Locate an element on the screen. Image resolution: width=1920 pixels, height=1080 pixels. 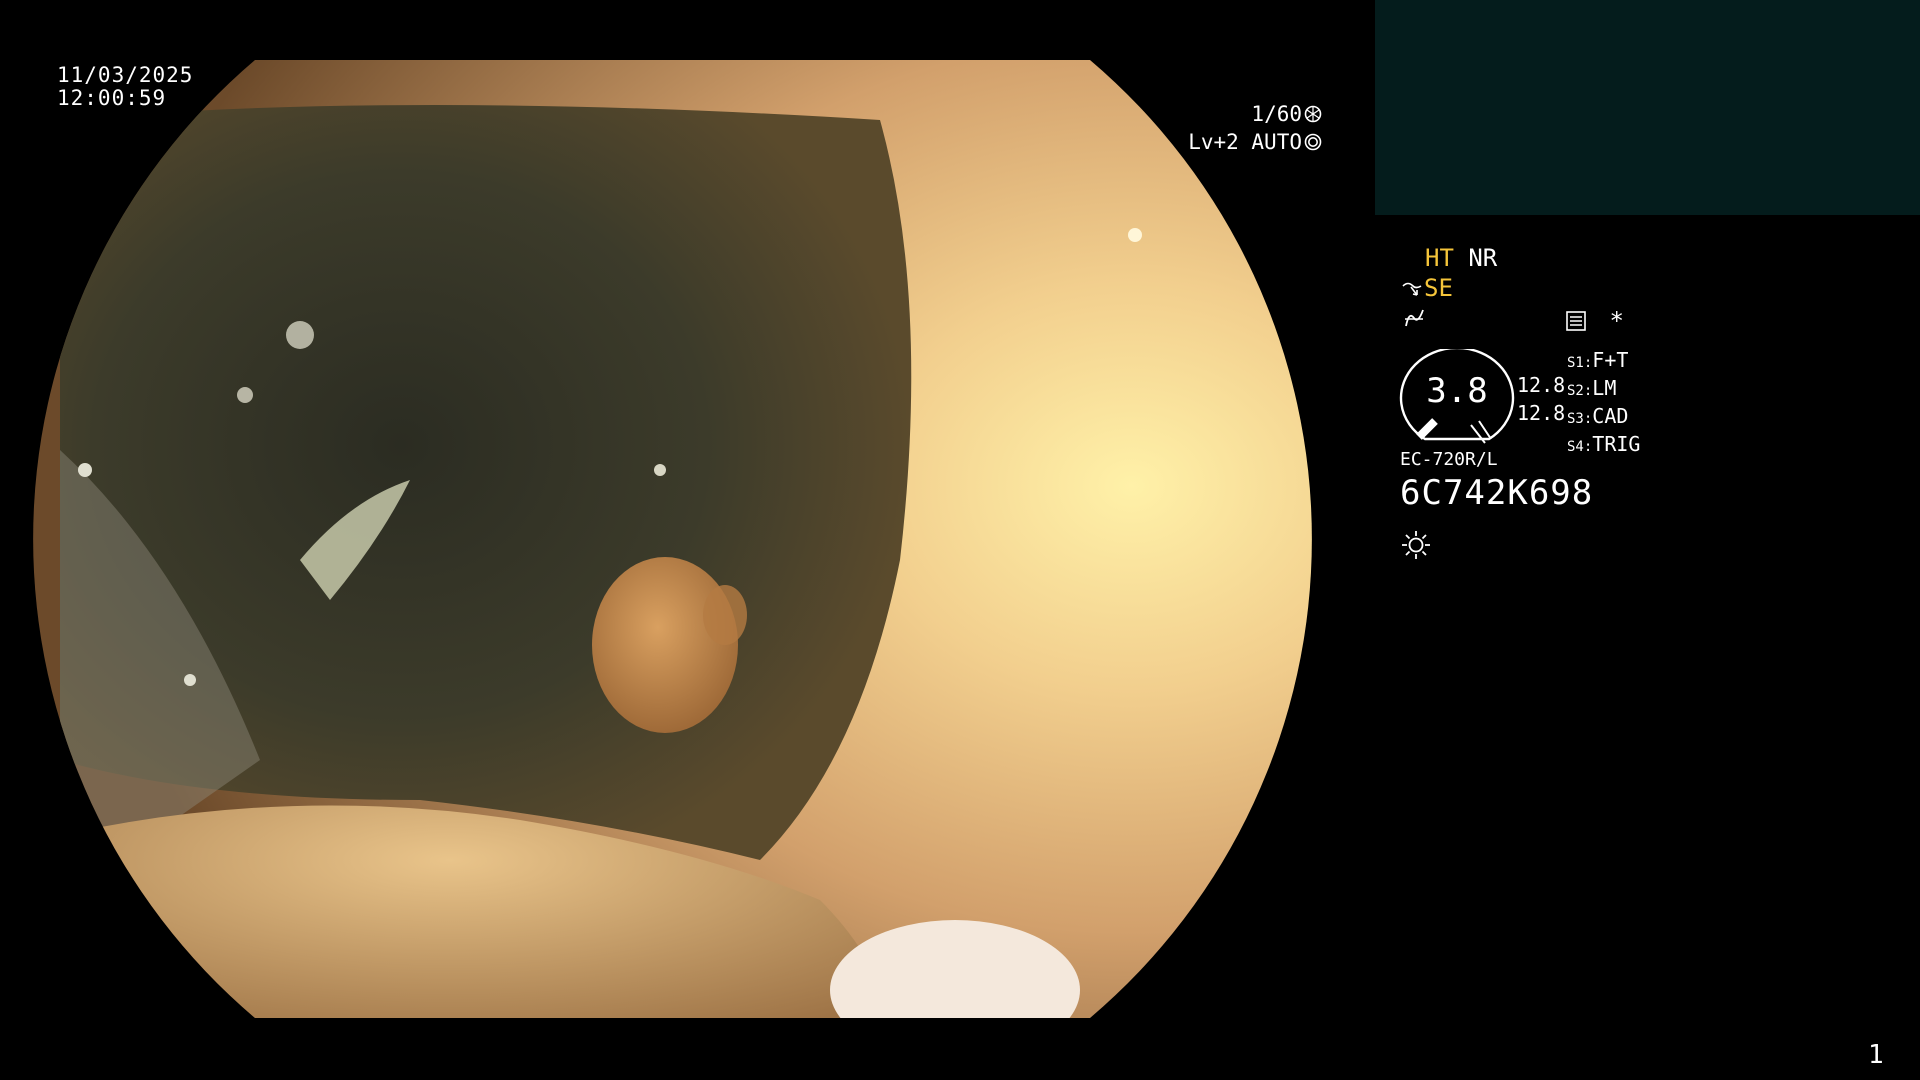
curve-icon is located at coordinates (1414, 318).